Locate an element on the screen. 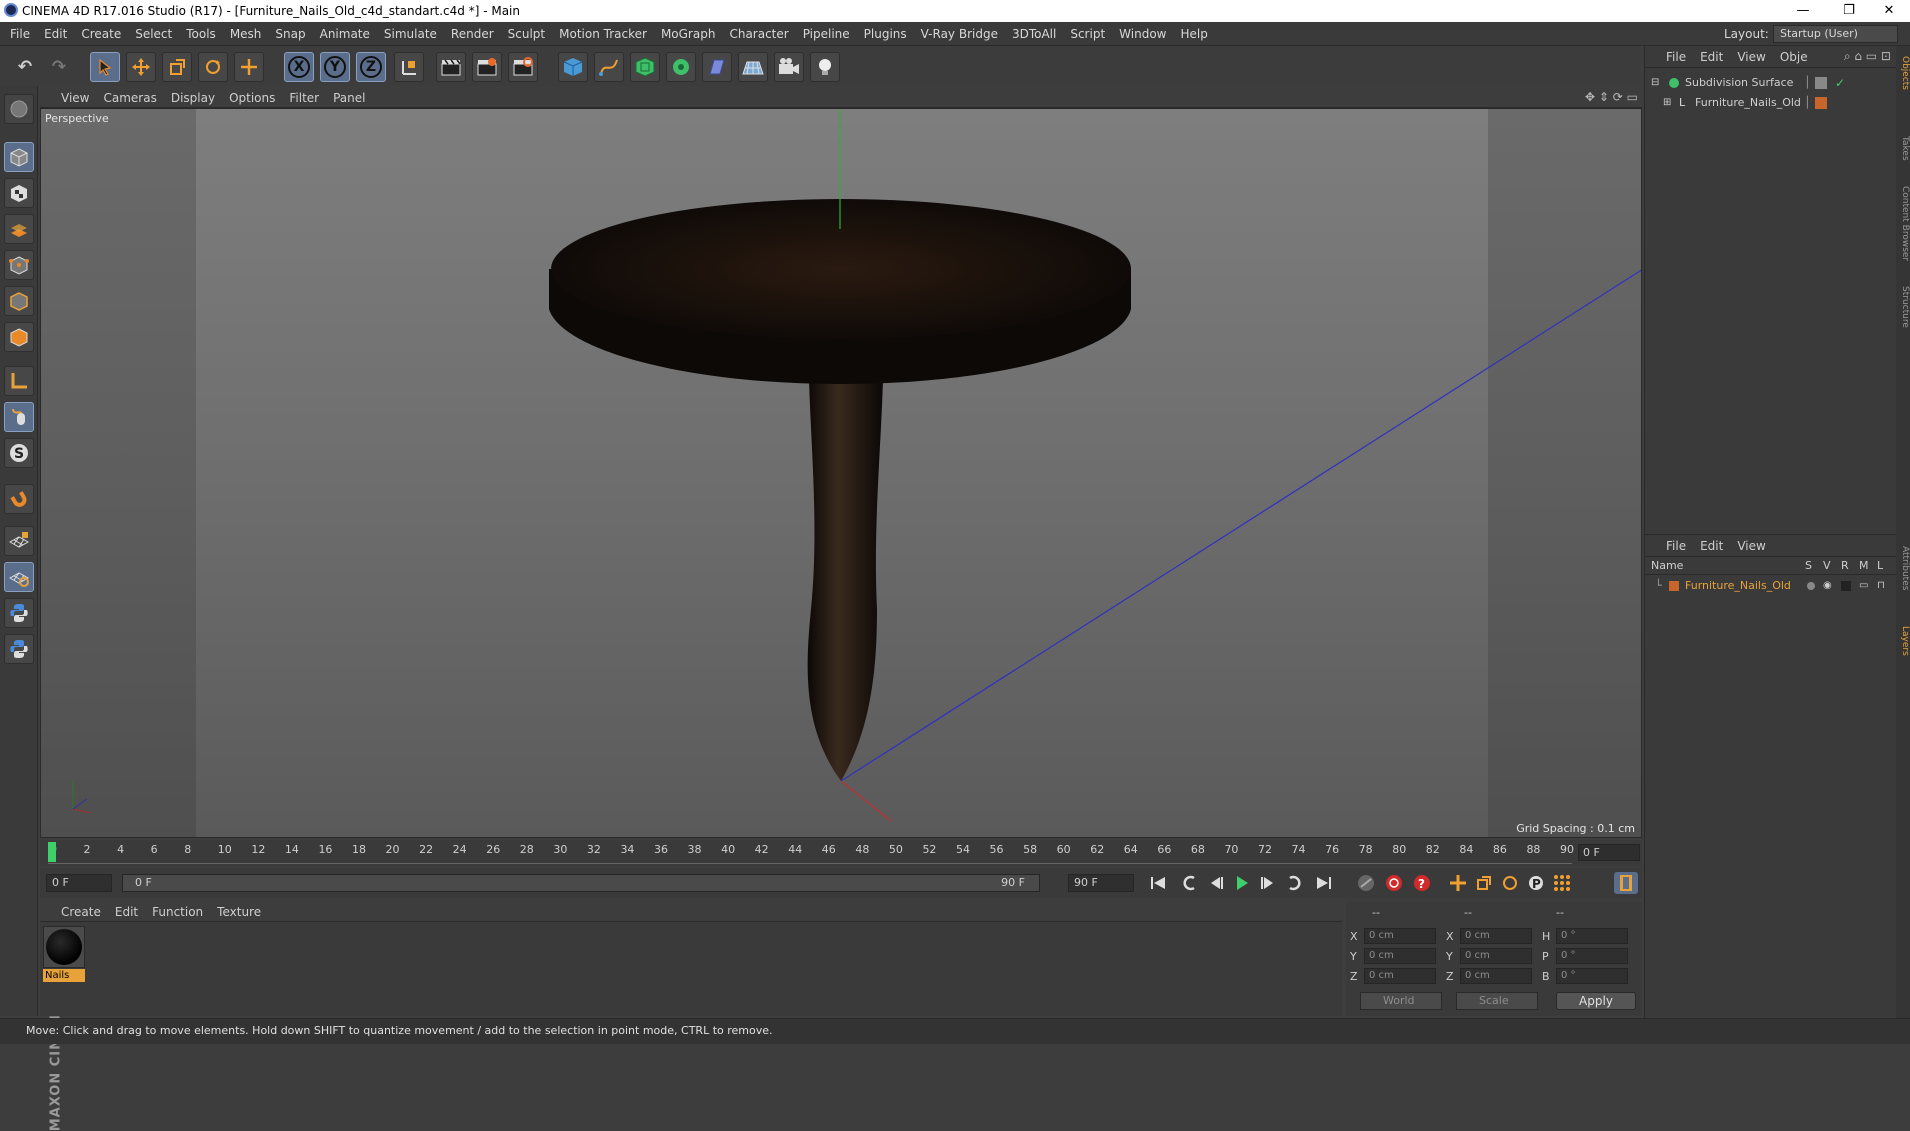  record-keyframe-button is located at coordinates (1394, 883).